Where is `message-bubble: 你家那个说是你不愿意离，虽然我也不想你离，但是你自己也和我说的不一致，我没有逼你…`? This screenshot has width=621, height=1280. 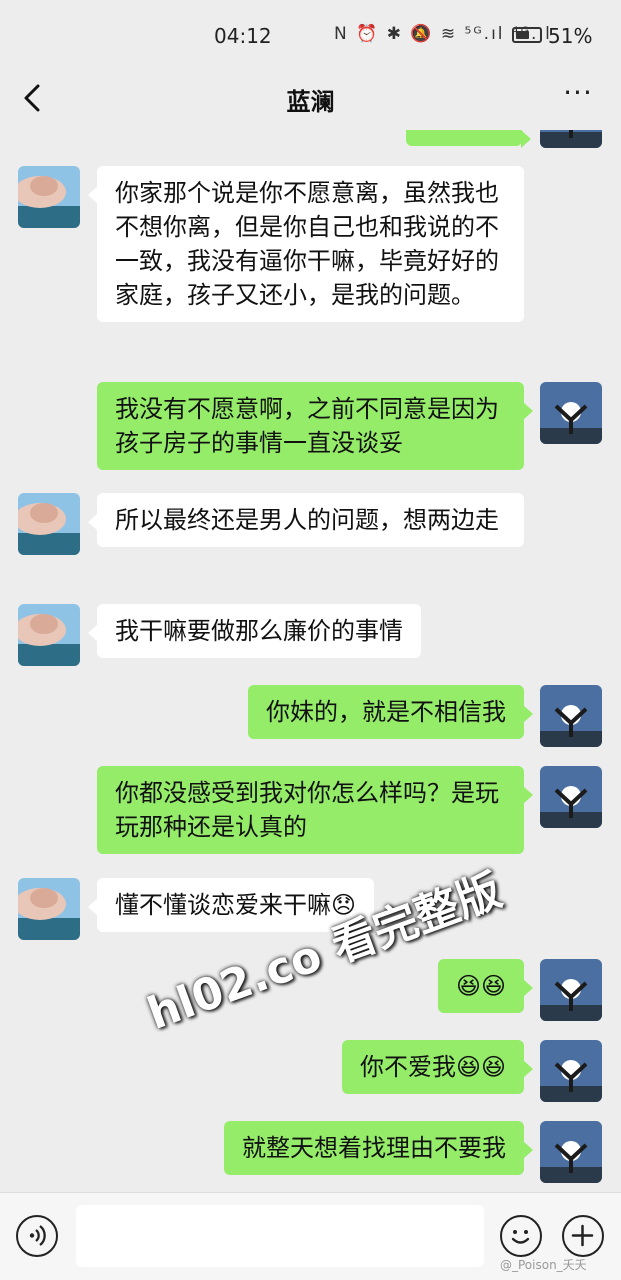
message-bubble: 你家那个说是你不愿意离，虽然我也不想你离，但是你自己也和我说的不一致，我没有逼你… is located at coordinates (306, 244).